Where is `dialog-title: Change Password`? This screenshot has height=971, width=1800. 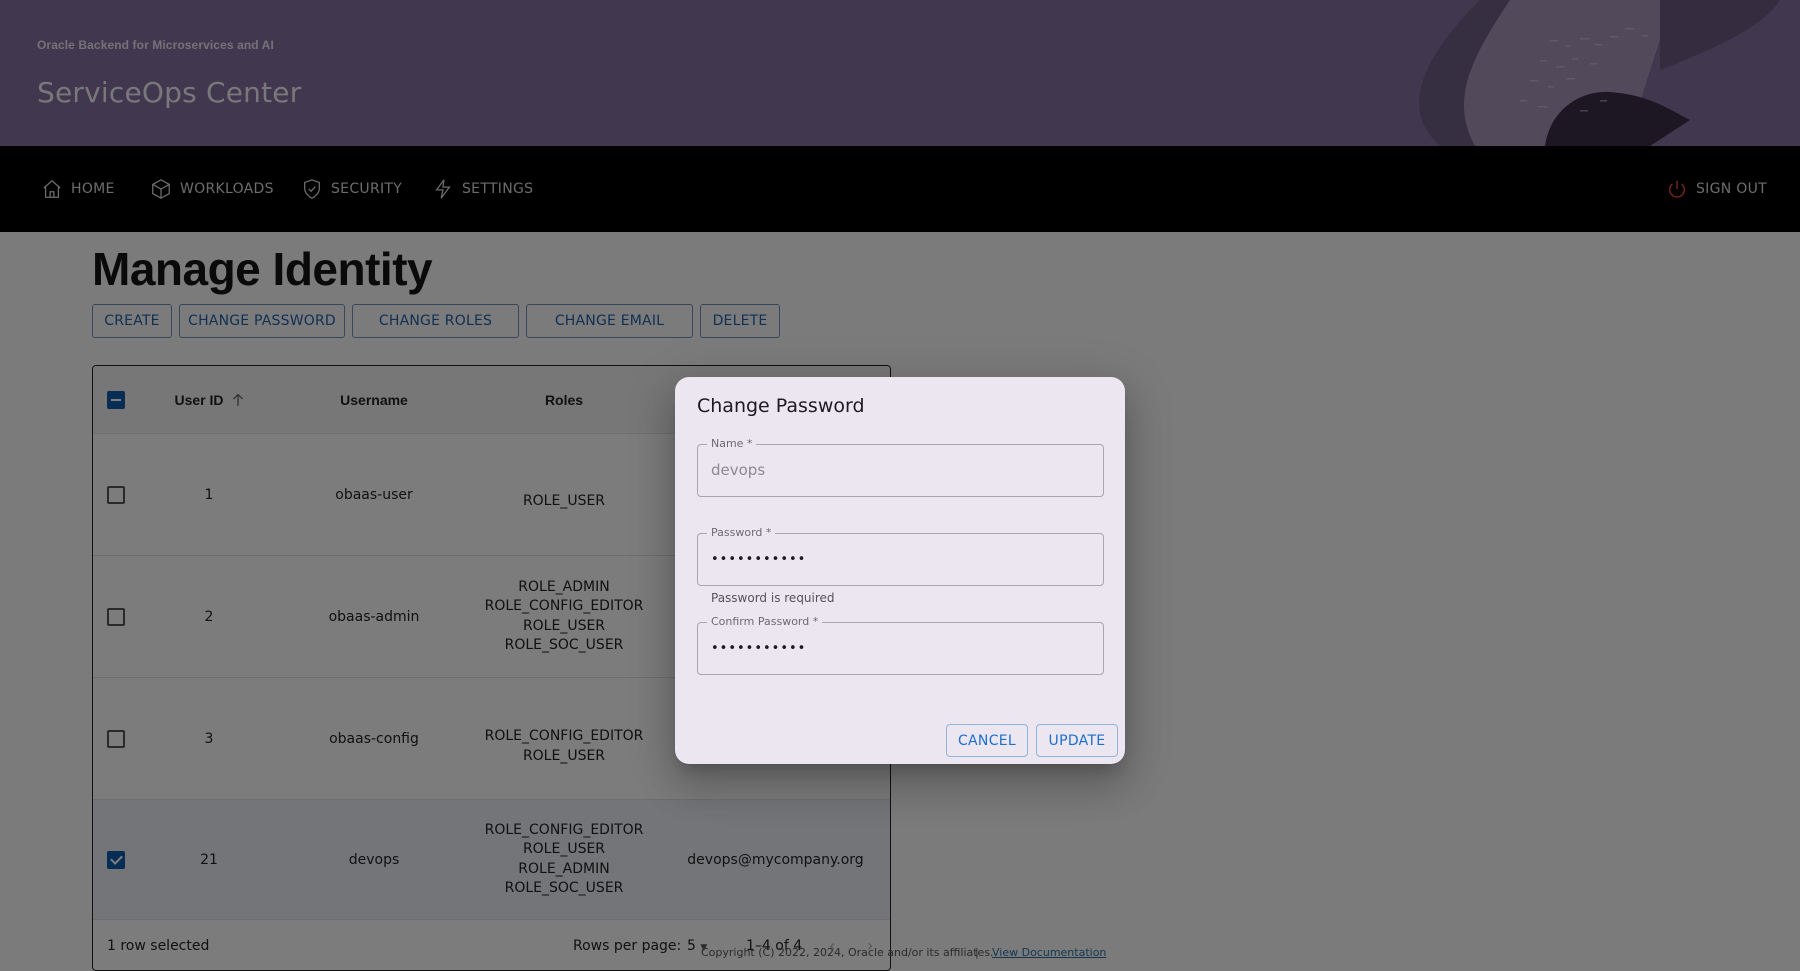 dialog-title: Change Password is located at coordinates (781, 406).